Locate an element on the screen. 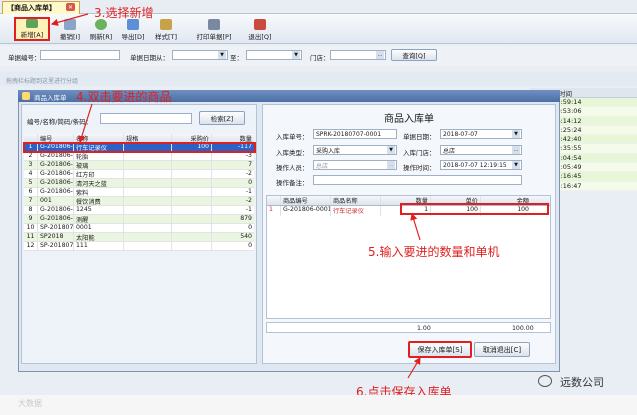 The image size is (637, 415). arrow-step6 is located at coordinates (414, 367).